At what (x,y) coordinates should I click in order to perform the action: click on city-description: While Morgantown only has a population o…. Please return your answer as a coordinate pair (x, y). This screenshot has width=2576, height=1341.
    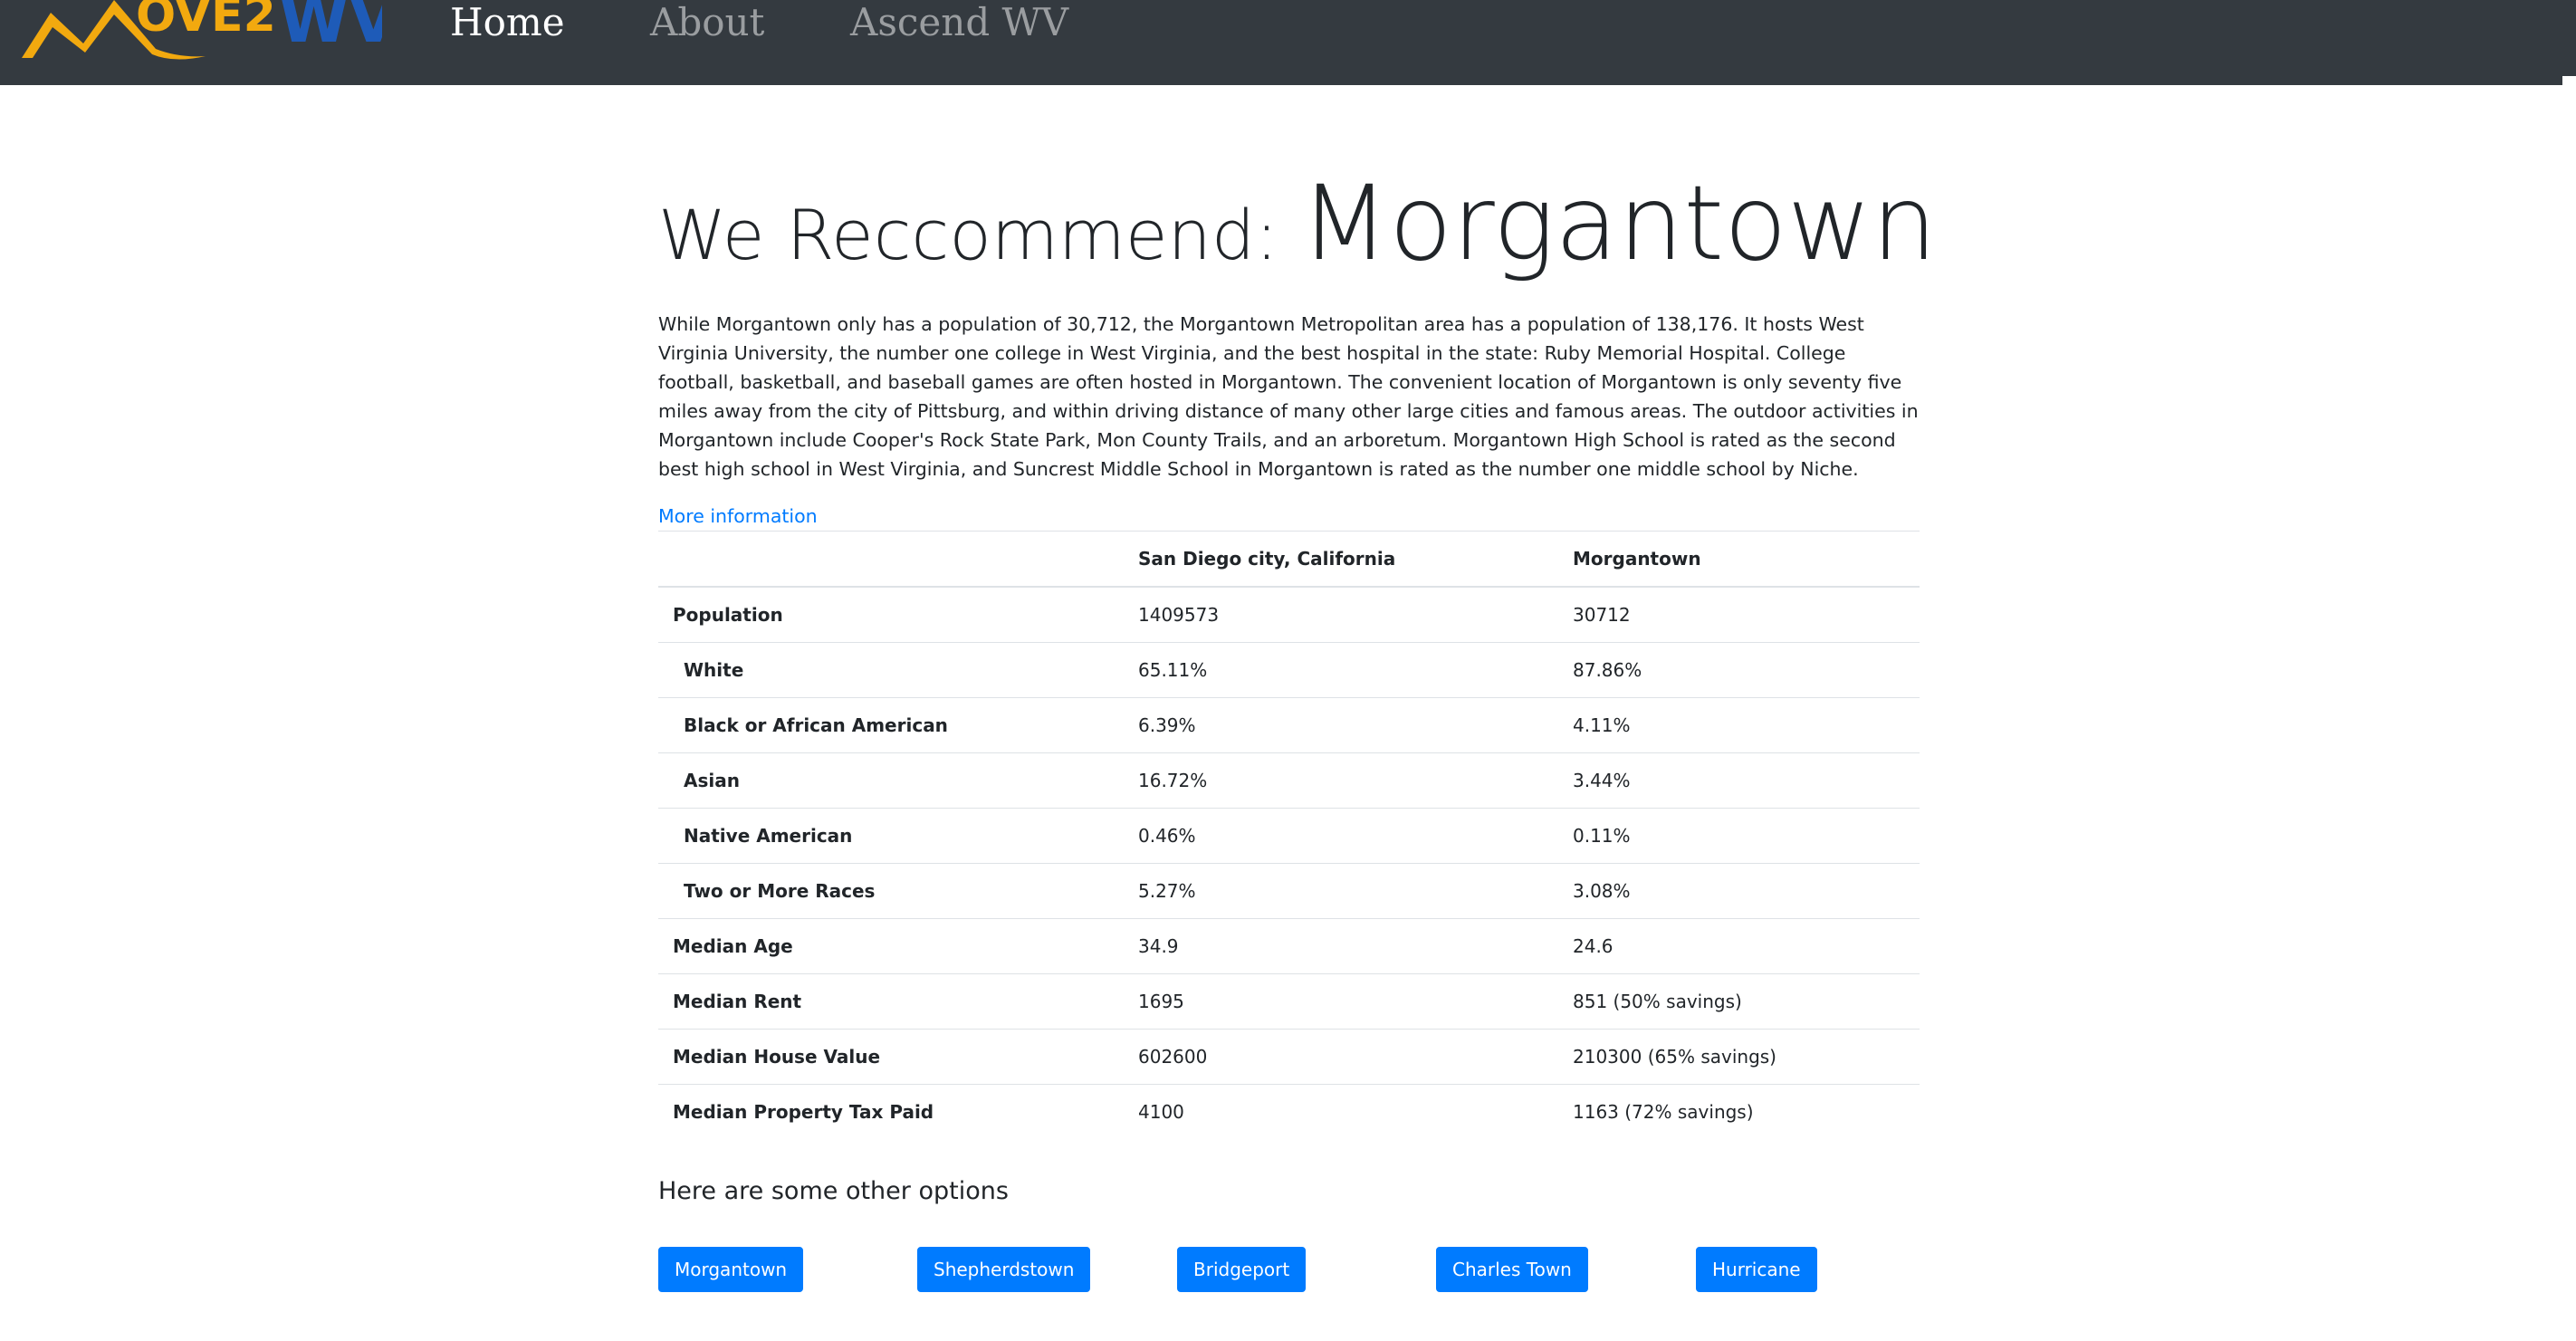
    Looking at the image, I should click on (1288, 396).